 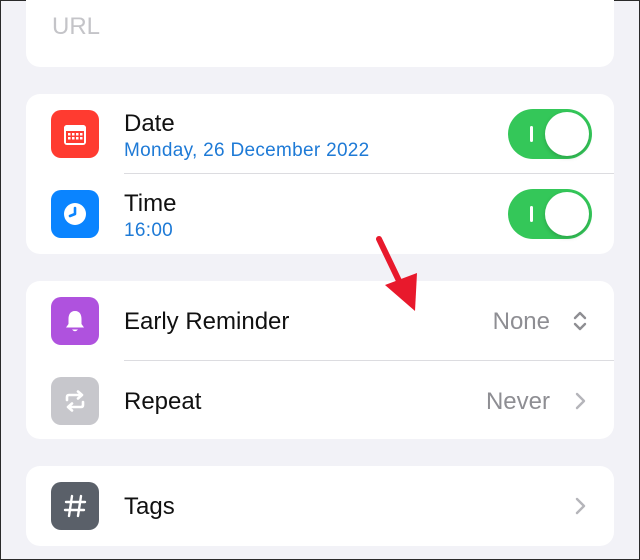 I want to click on time-toggle, so click(x=550, y=214).